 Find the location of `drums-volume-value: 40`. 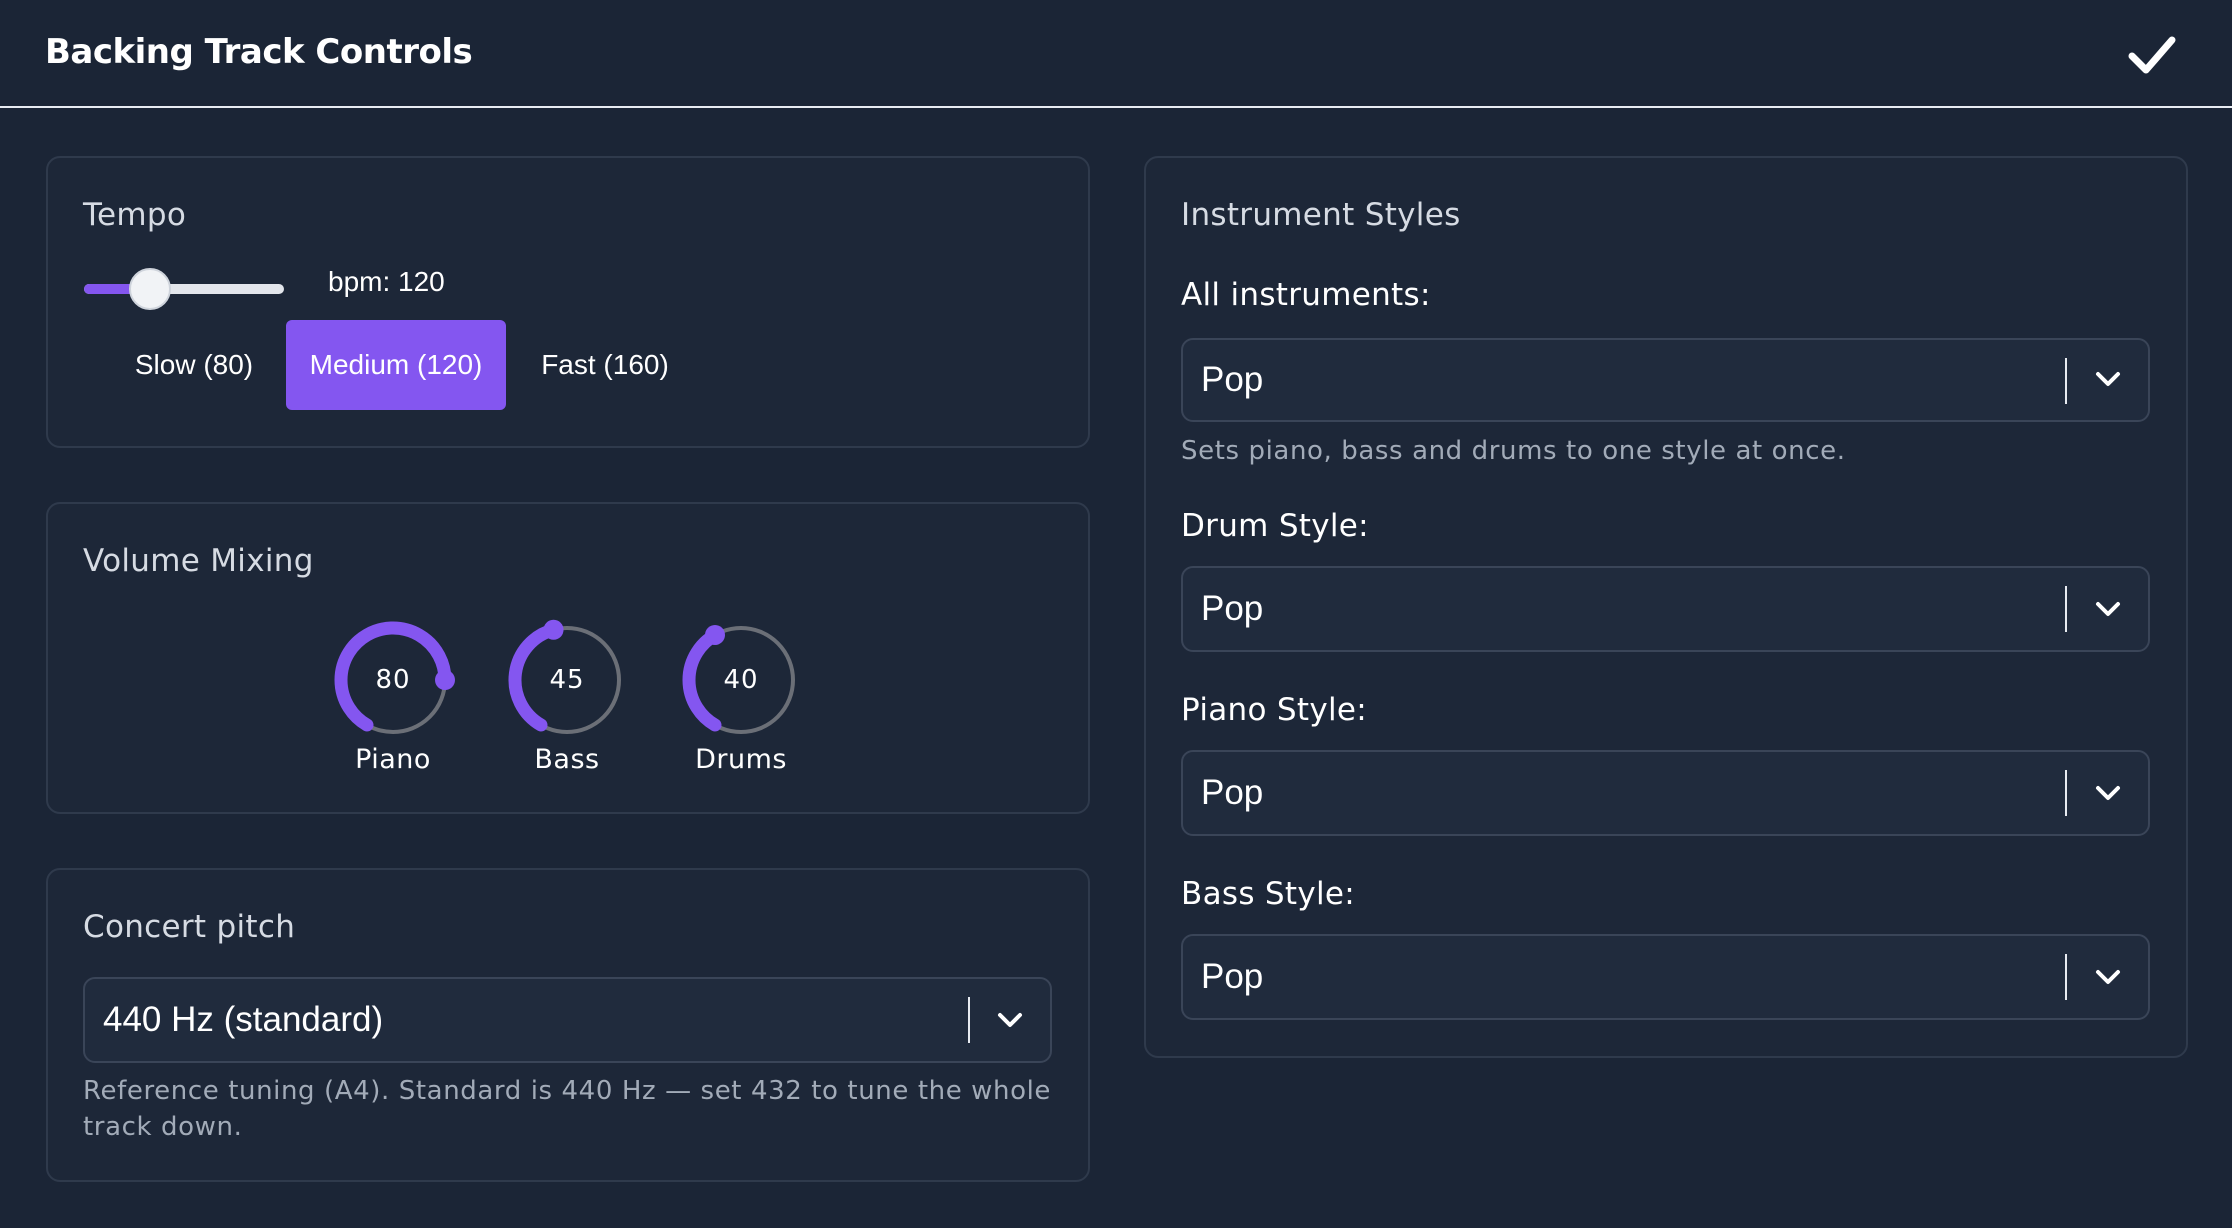

drums-volume-value: 40 is located at coordinates (741, 680).